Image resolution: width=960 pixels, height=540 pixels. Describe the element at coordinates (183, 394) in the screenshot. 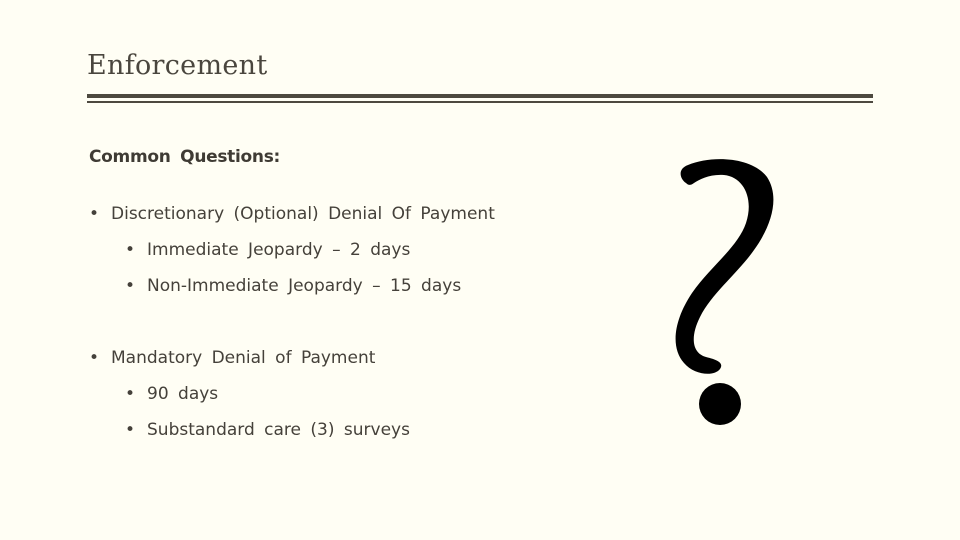

I see `bullet-text: 90 days` at that location.